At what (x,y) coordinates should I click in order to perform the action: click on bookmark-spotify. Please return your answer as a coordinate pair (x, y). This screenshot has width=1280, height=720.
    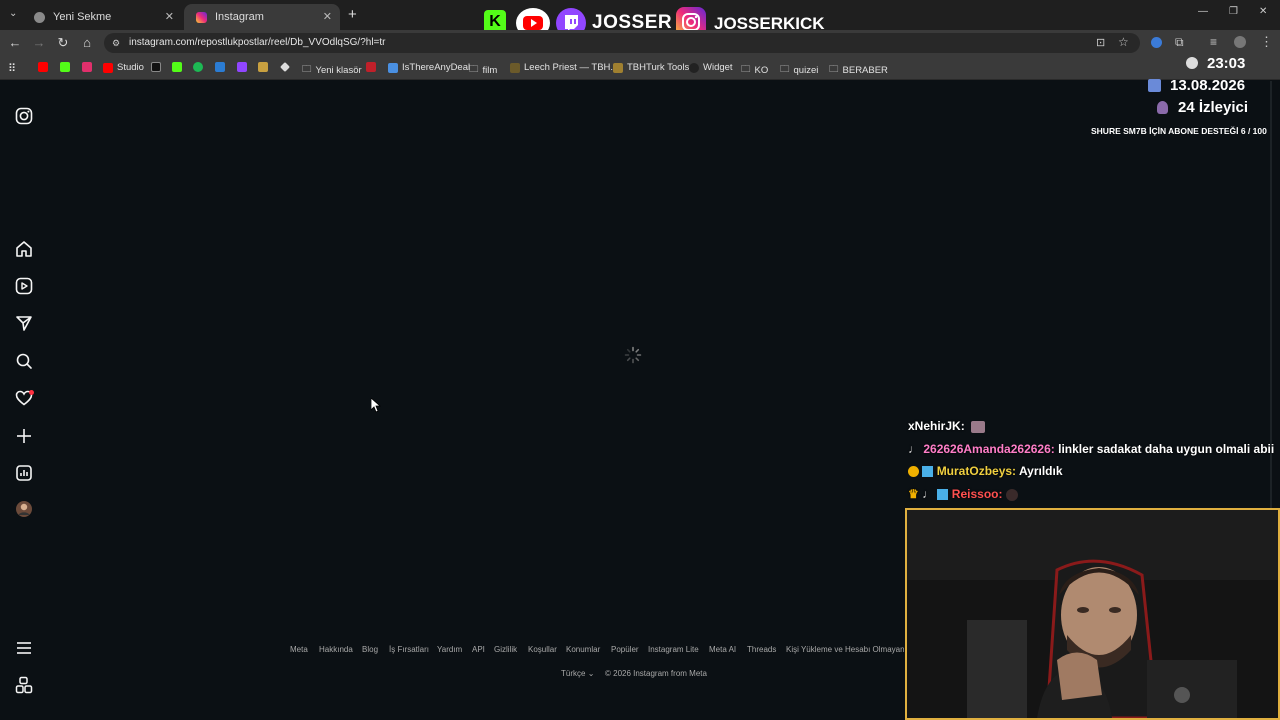
    Looking at the image, I should click on (200, 67).